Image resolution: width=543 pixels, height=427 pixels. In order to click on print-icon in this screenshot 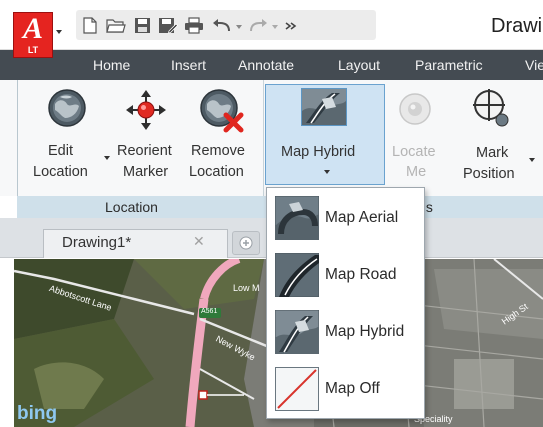, I will do `click(194, 25)`.